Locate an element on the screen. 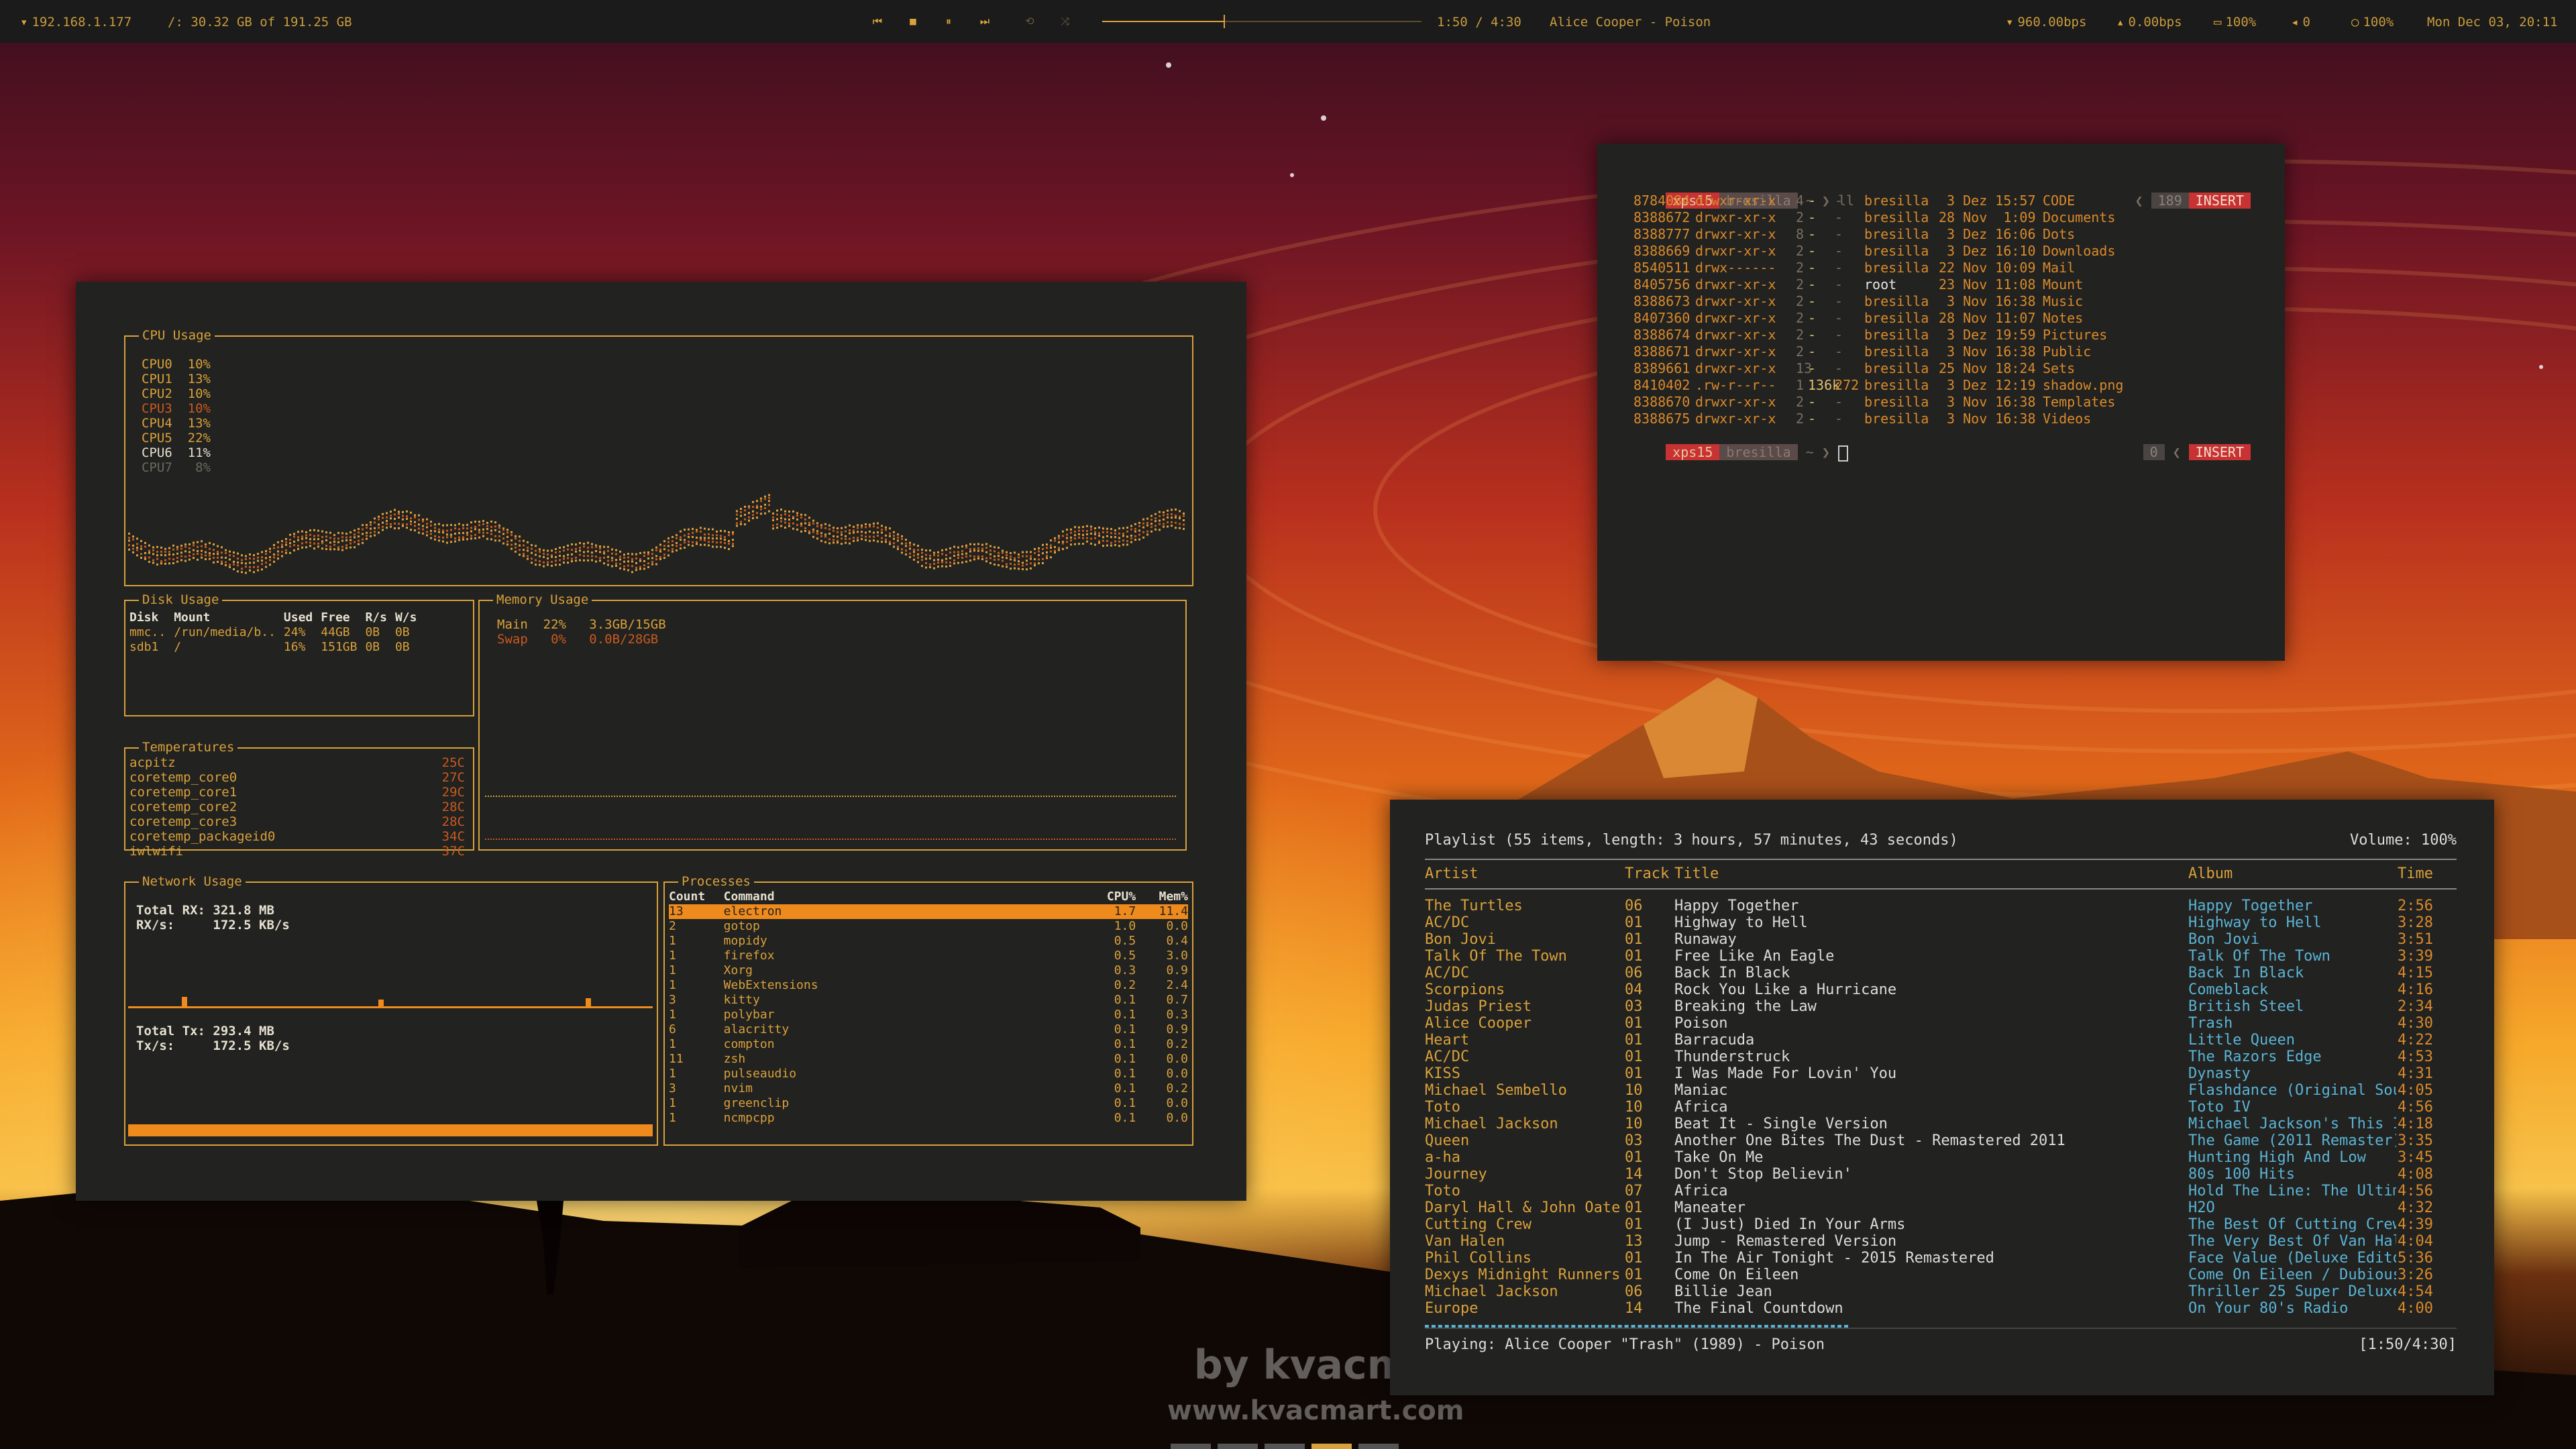  process-row: 6 alacritty 0.1 0.9 is located at coordinates (928, 1029).